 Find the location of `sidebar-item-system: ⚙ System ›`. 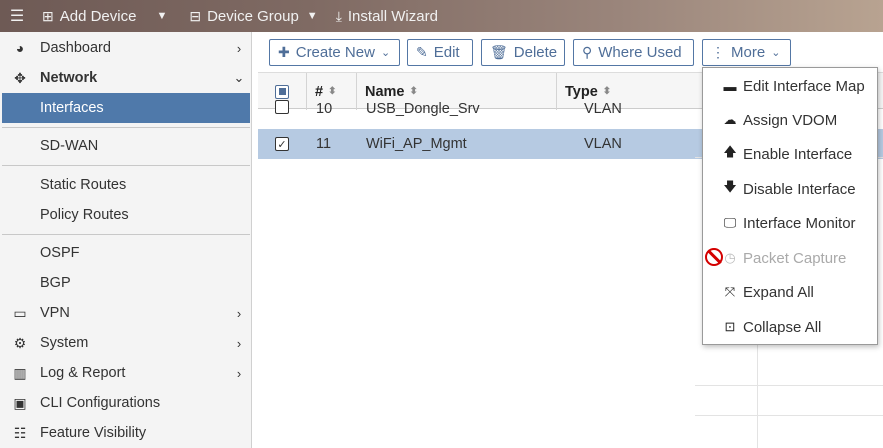

sidebar-item-system: ⚙ System › is located at coordinates (126, 343).